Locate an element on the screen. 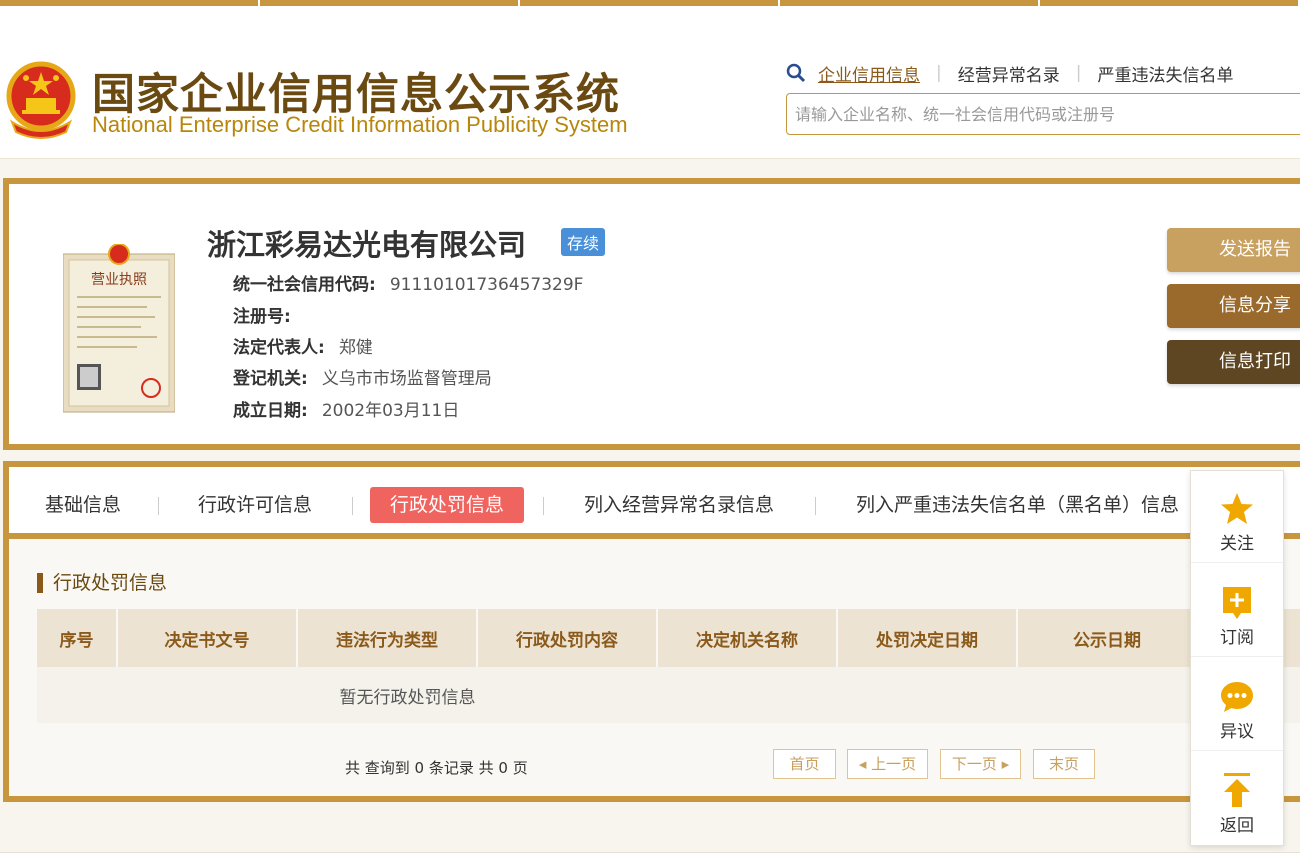  objection-button: 异议 is located at coordinates (1237, 705).